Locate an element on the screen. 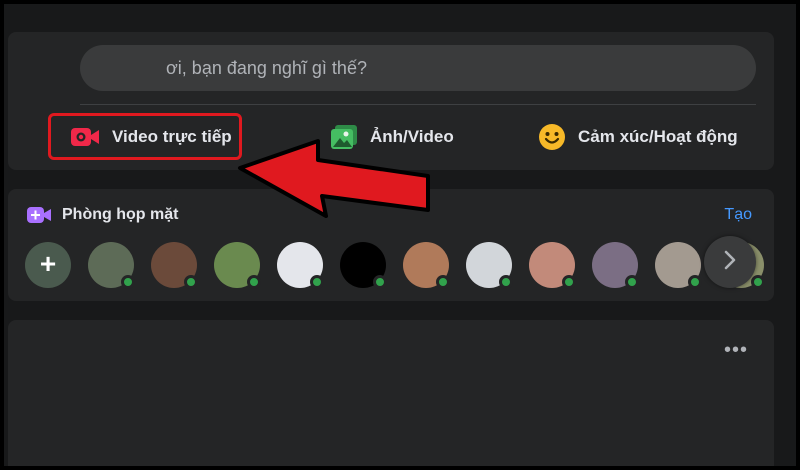 The width and height of the screenshot is (800, 470). next-button is located at coordinates (730, 262).